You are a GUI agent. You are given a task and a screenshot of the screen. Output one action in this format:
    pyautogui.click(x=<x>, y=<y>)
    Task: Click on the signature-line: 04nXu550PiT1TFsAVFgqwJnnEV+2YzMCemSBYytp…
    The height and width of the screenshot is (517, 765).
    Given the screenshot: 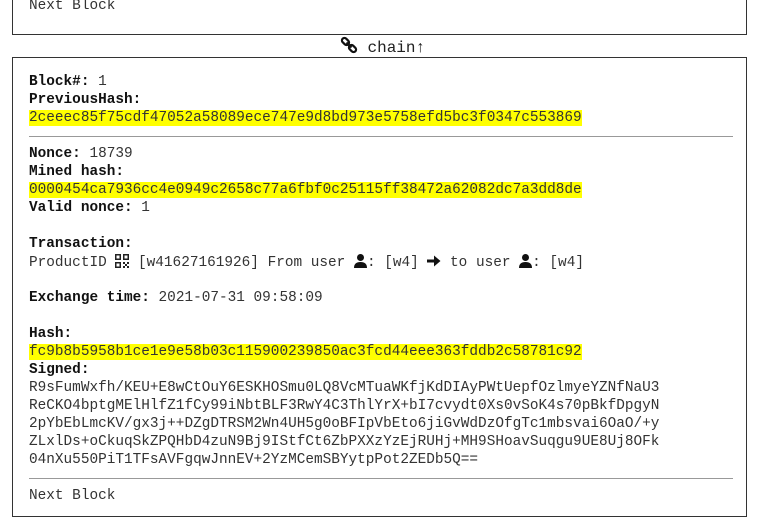 What is the action you would take?
    pyautogui.click(x=254, y=460)
    